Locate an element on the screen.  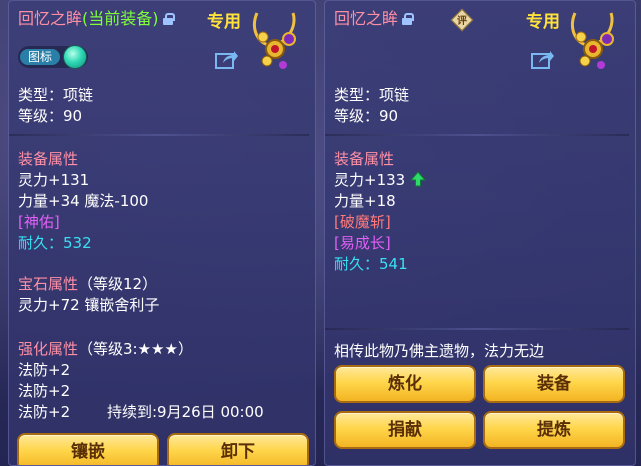
enhance-def-2: 法防+2 is located at coordinates (44, 391).